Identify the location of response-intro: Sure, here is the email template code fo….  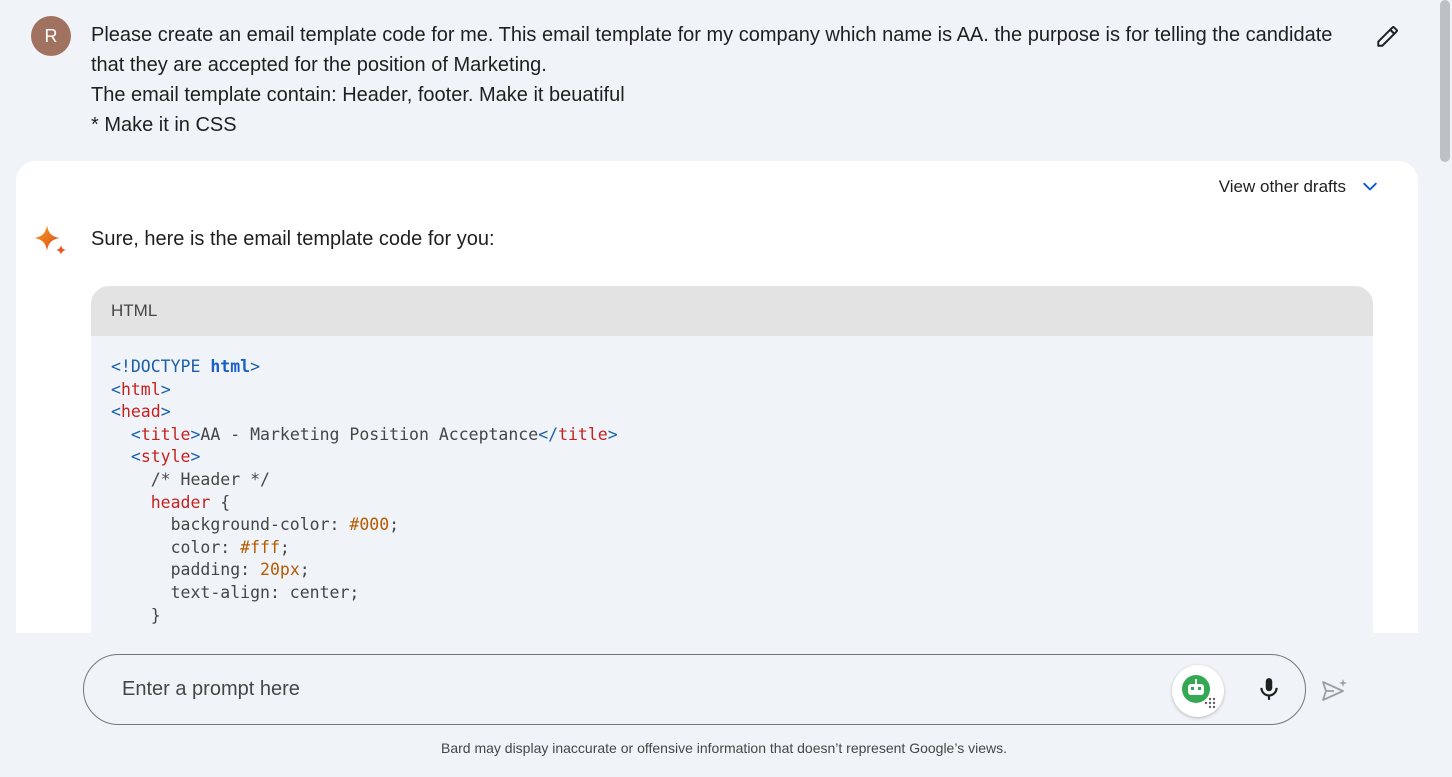
(293, 239).